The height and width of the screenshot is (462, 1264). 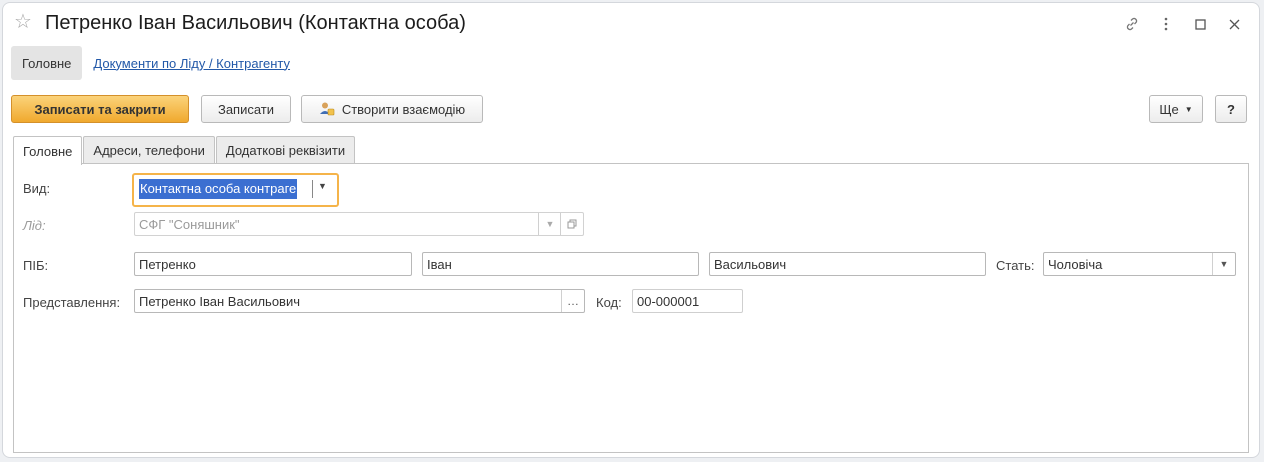 I want to click on middle-name-value: Васильович, so click(x=750, y=264).